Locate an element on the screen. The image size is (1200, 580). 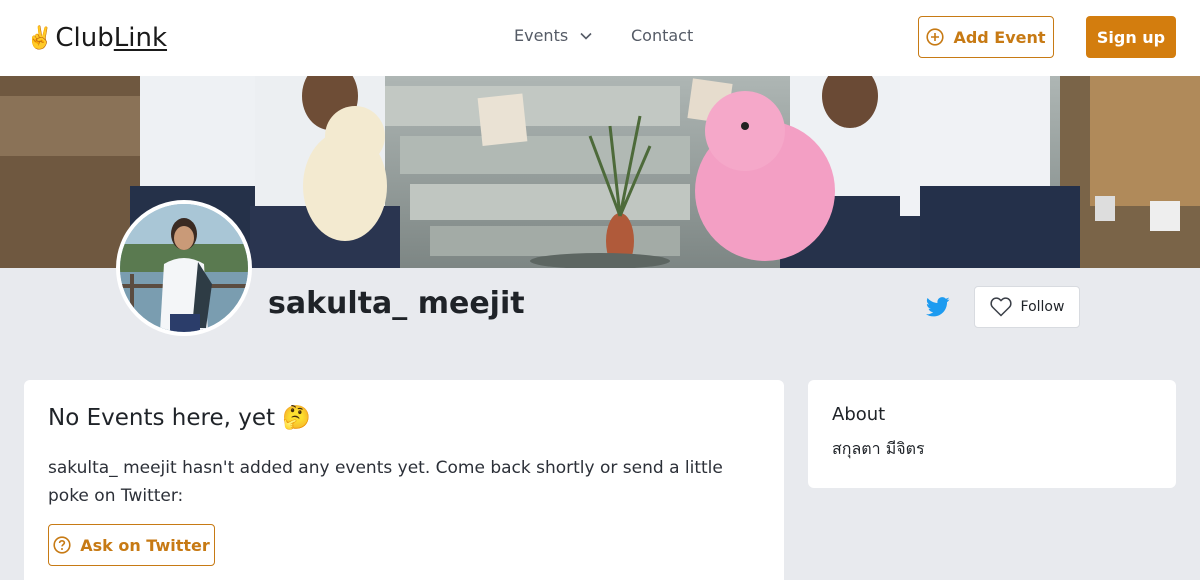
nav-contact-link: Contact is located at coordinates (662, 35).